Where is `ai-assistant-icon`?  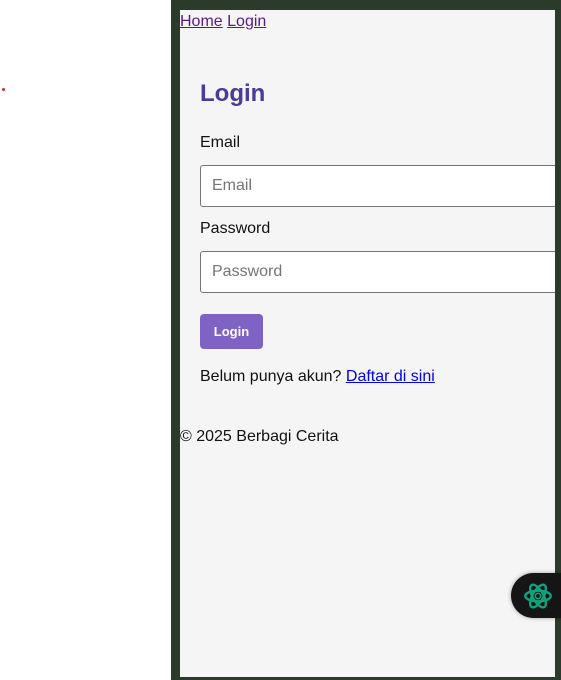
ai-assistant-icon is located at coordinates (538, 596).